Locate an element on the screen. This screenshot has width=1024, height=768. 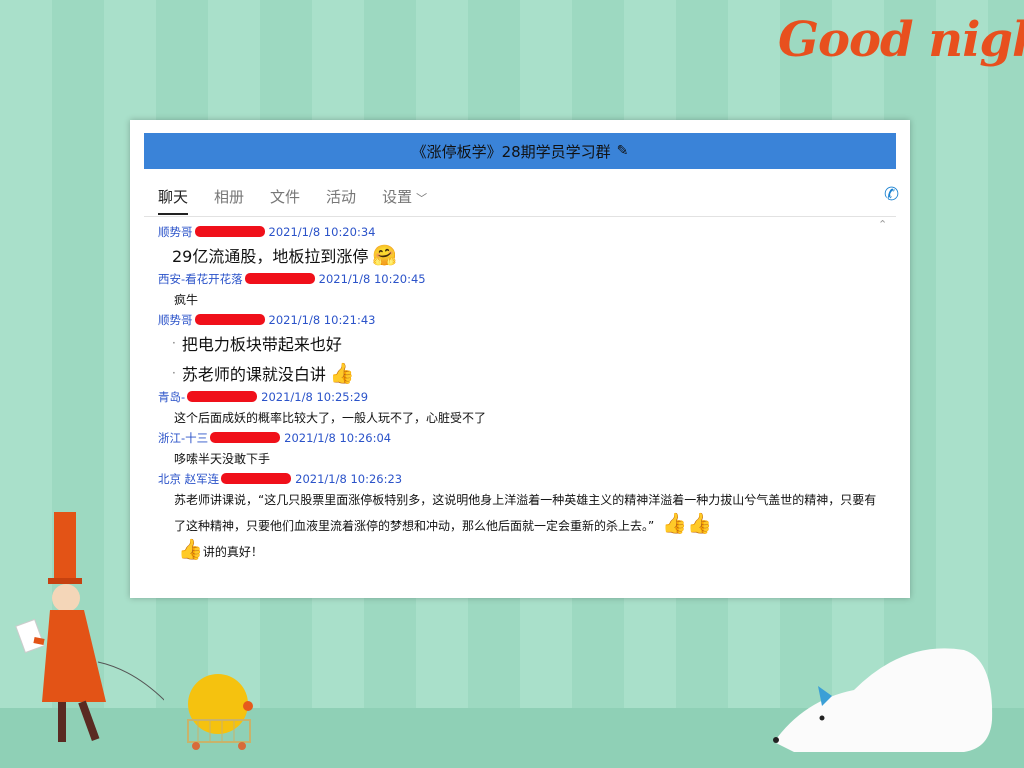
message-time: 2021/1/8 10:25:29 is located at coordinates (315, 396).